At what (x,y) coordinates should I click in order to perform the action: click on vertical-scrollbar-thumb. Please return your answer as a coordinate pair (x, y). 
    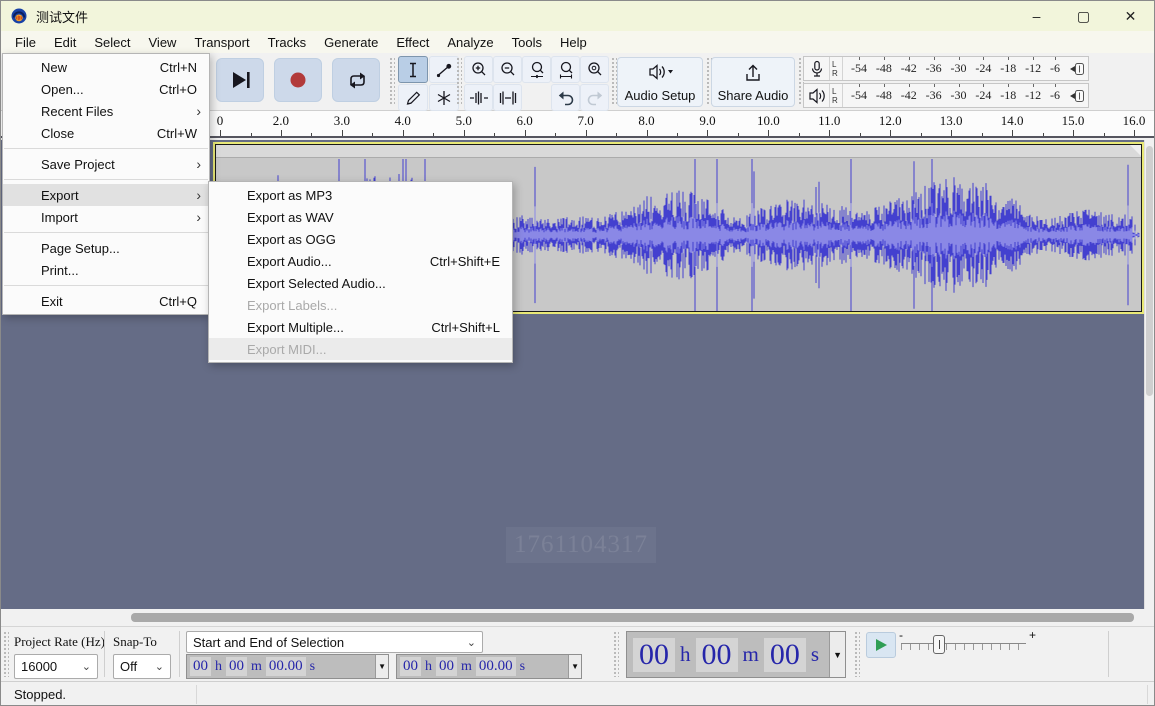
    Looking at the image, I should click on (1149, 271).